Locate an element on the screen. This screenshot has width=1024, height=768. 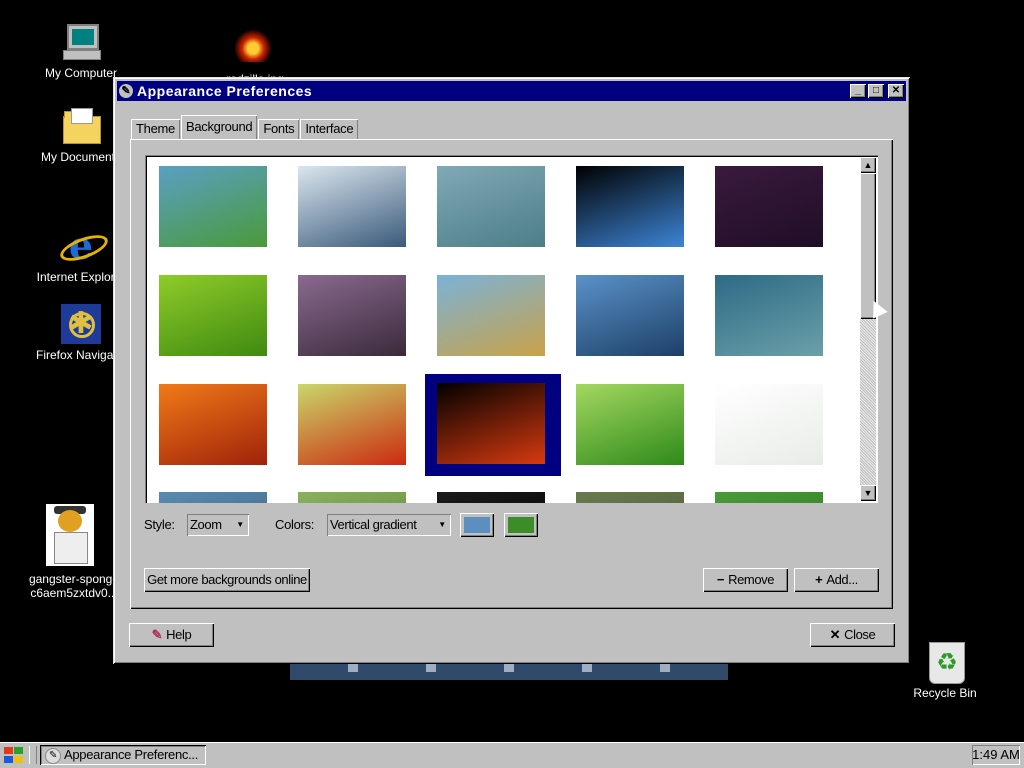
primary-color-swatch is located at coordinates (477, 525).